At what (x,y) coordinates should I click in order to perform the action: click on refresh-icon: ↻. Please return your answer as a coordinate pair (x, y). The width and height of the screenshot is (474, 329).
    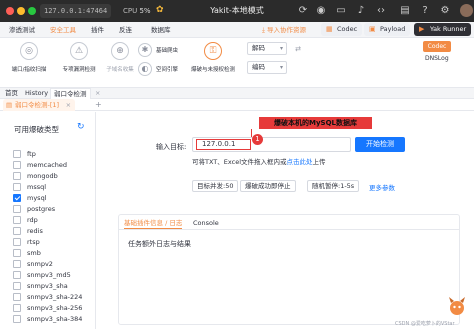
    Looking at the image, I should click on (81, 127).